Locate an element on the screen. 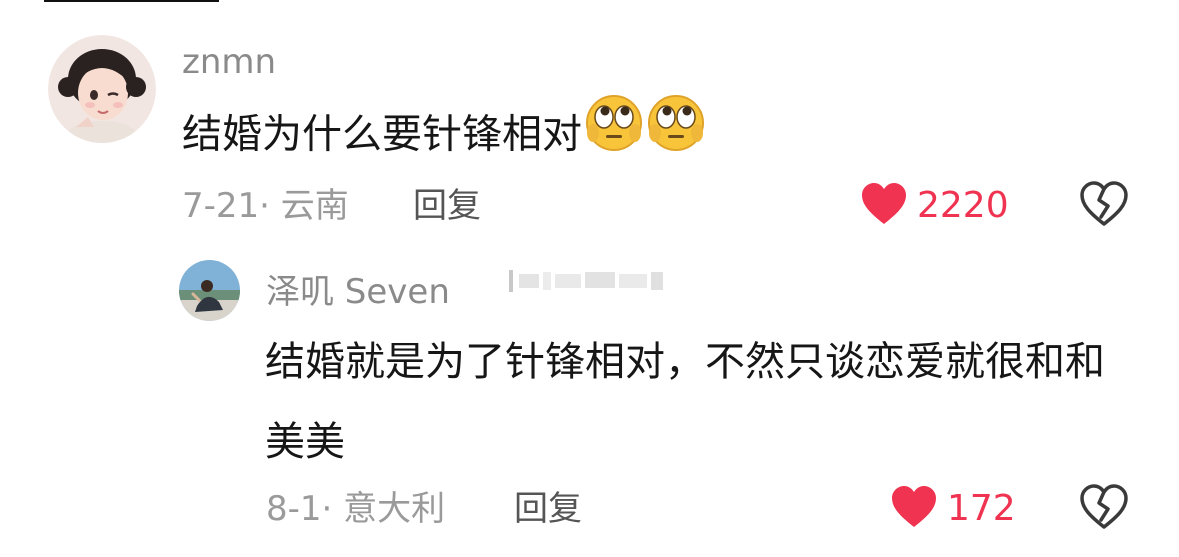  comment-username: 泽叽 Seven is located at coordinates (358, 292).